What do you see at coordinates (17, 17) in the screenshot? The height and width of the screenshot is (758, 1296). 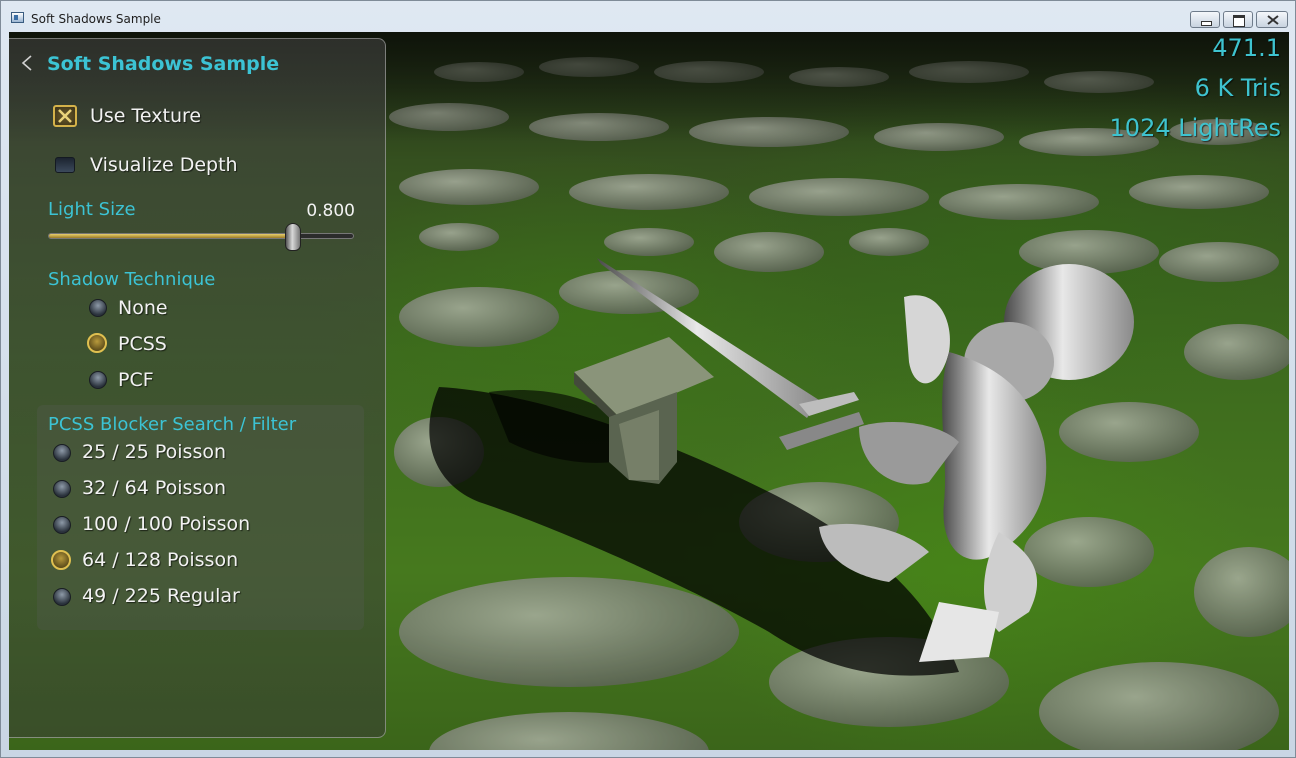 I see `app-icon` at bounding box center [17, 17].